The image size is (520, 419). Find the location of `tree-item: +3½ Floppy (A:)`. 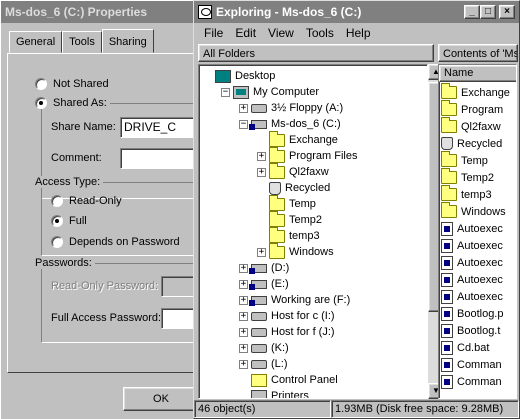

tree-item: +3½ Floppy (A:) is located at coordinates (291, 108).